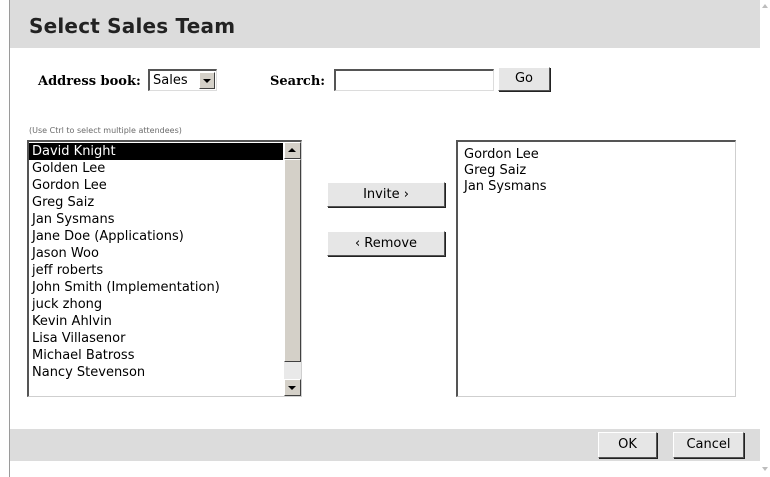  I want to click on list-item: Kevin Ahlvin, so click(156, 321).